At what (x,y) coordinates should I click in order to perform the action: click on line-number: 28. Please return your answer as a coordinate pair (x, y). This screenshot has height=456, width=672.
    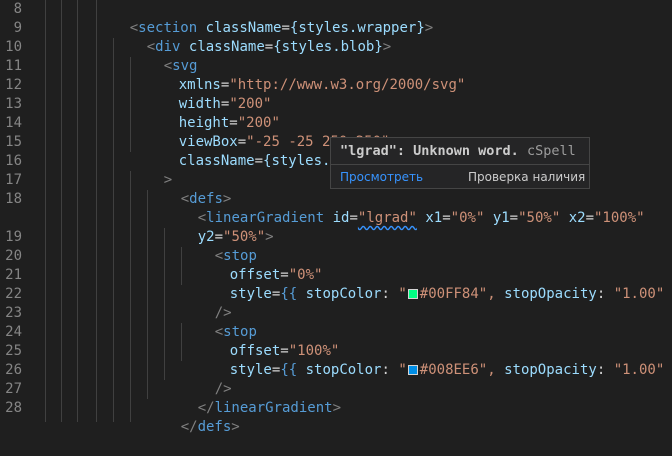
    Looking at the image, I should click on (13, 408).